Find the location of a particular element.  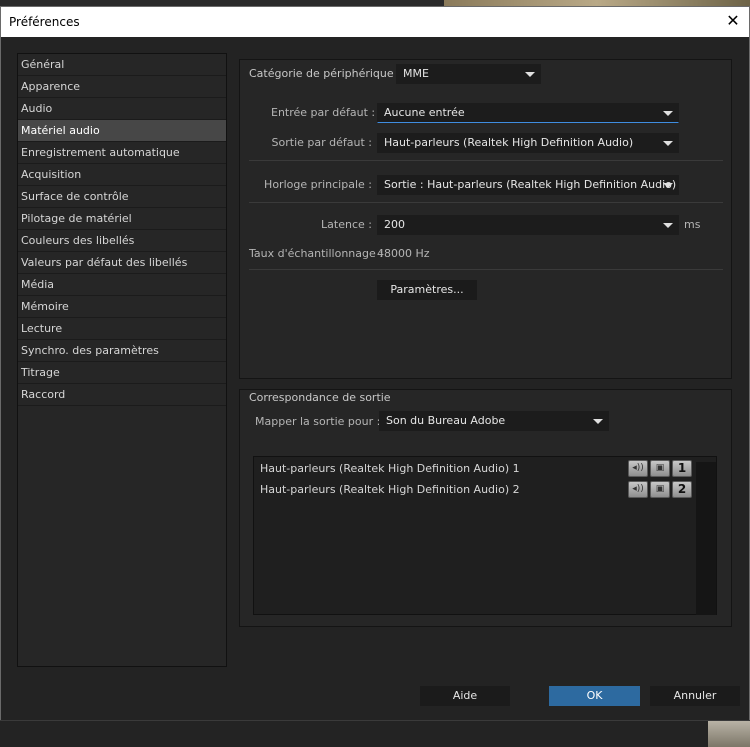

sidebar-item-appearance: Apparence is located at coordinates (122, 87).